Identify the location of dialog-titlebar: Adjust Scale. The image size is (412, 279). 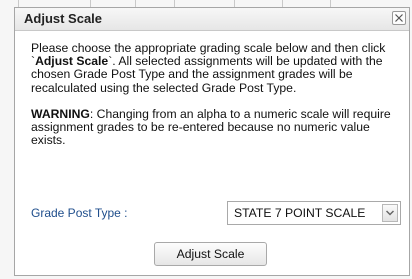
(212, 19).